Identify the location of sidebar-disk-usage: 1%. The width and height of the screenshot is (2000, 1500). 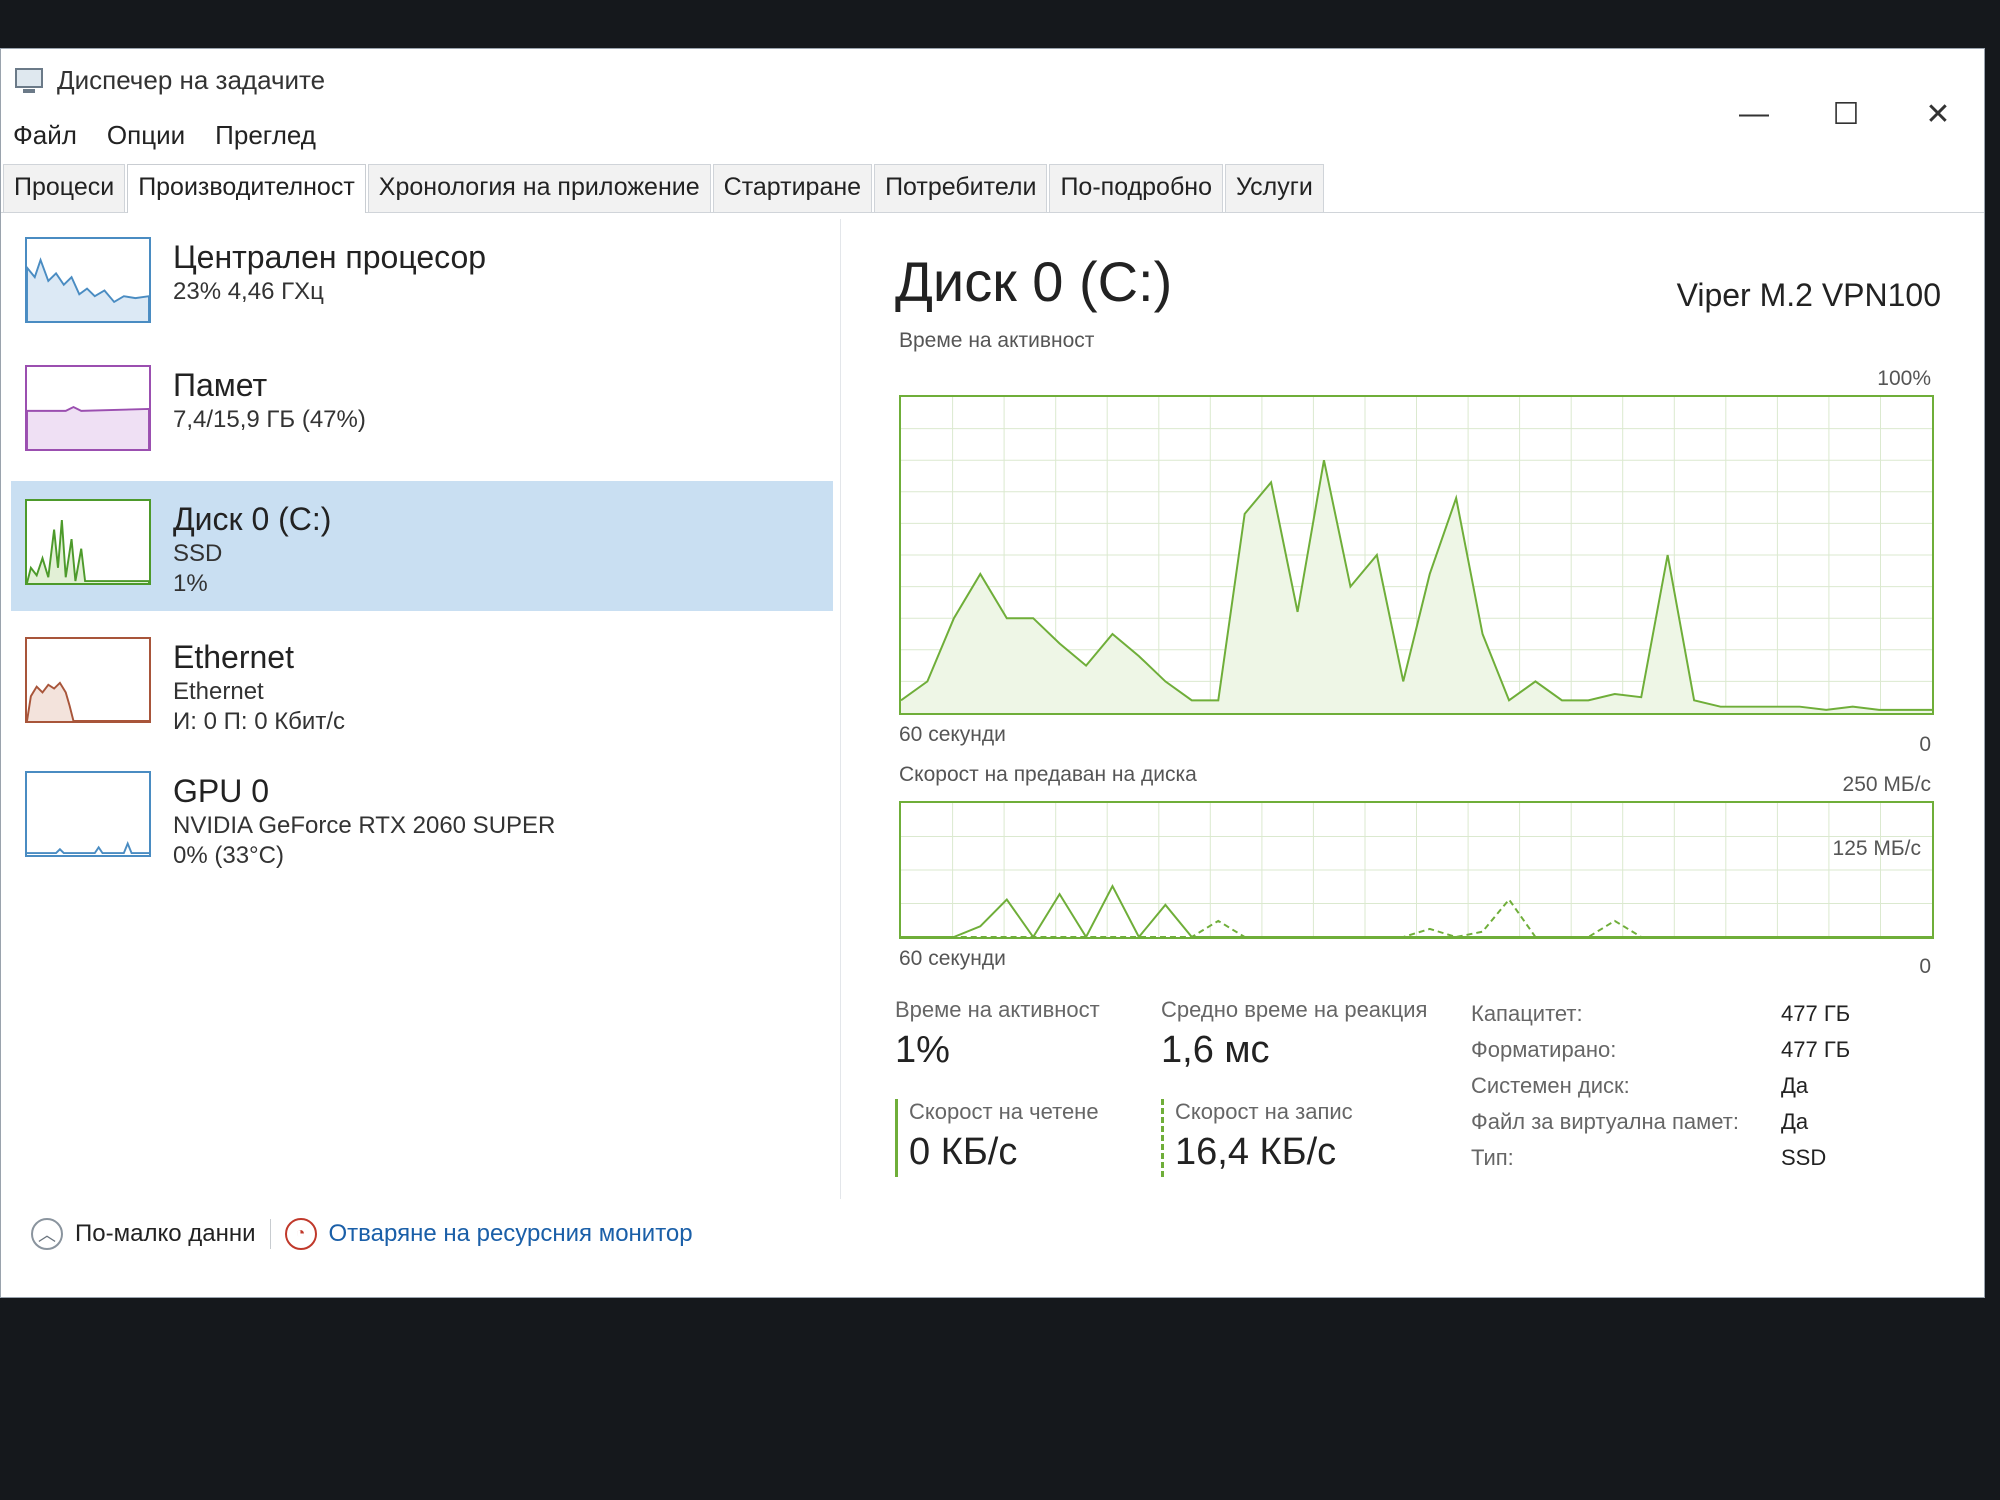
(190, 583).